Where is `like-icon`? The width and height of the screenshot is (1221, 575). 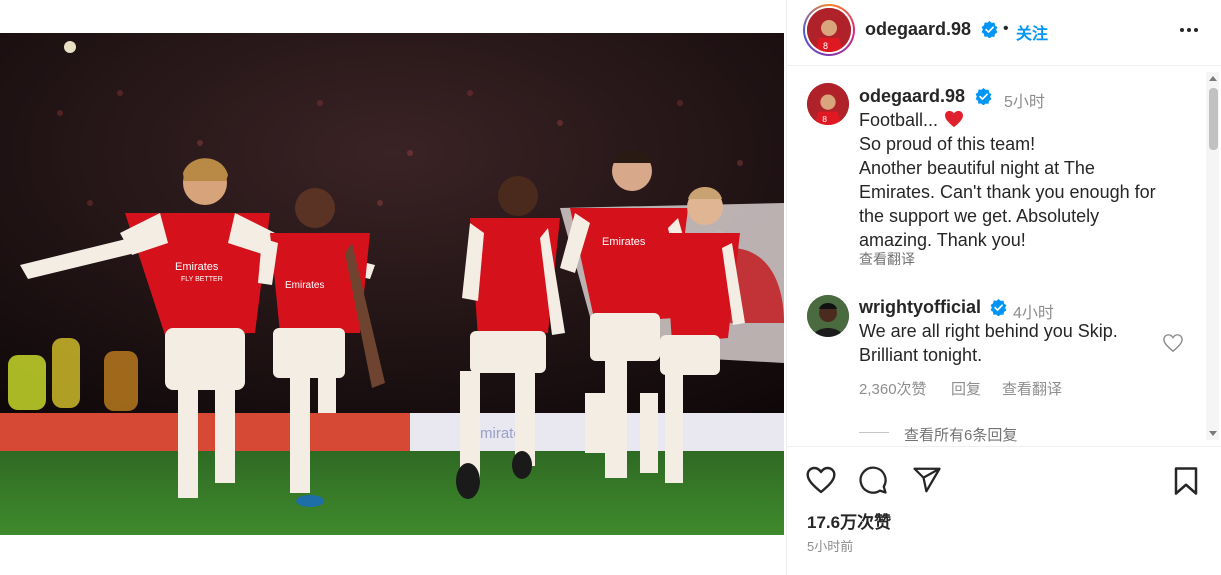
like-icon is located at coordinates (821, 482).